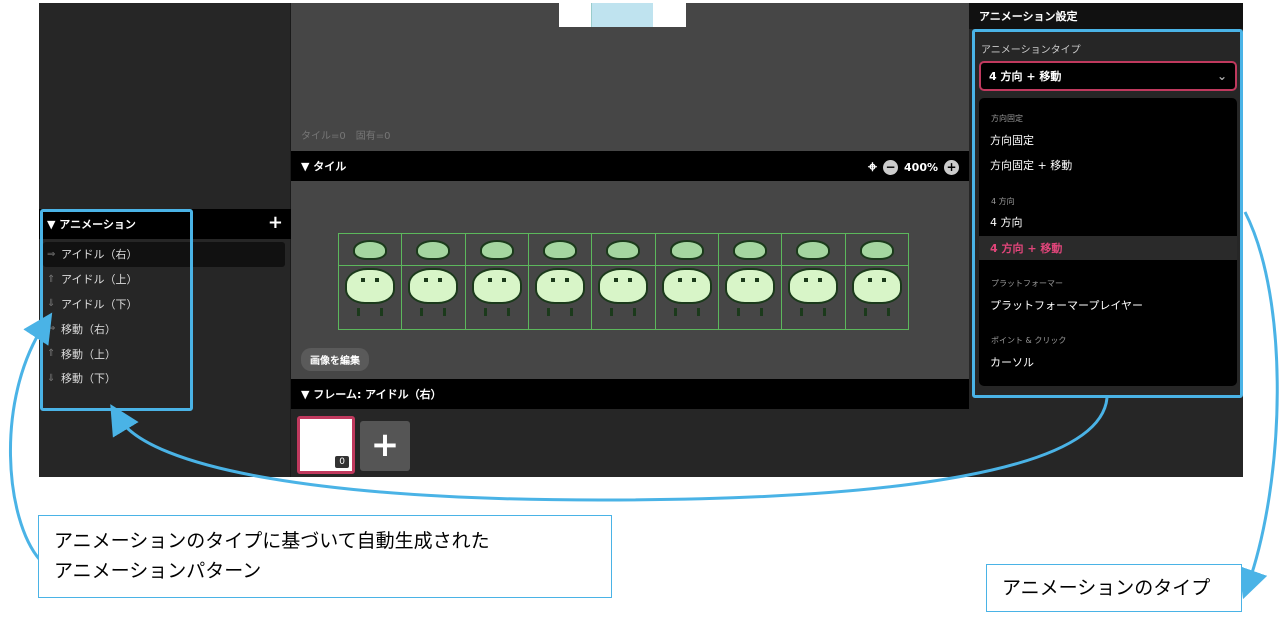 The image size is (1280, 622). I want to click on callout-line-2: アニメーションパターン, so click(158, 571).